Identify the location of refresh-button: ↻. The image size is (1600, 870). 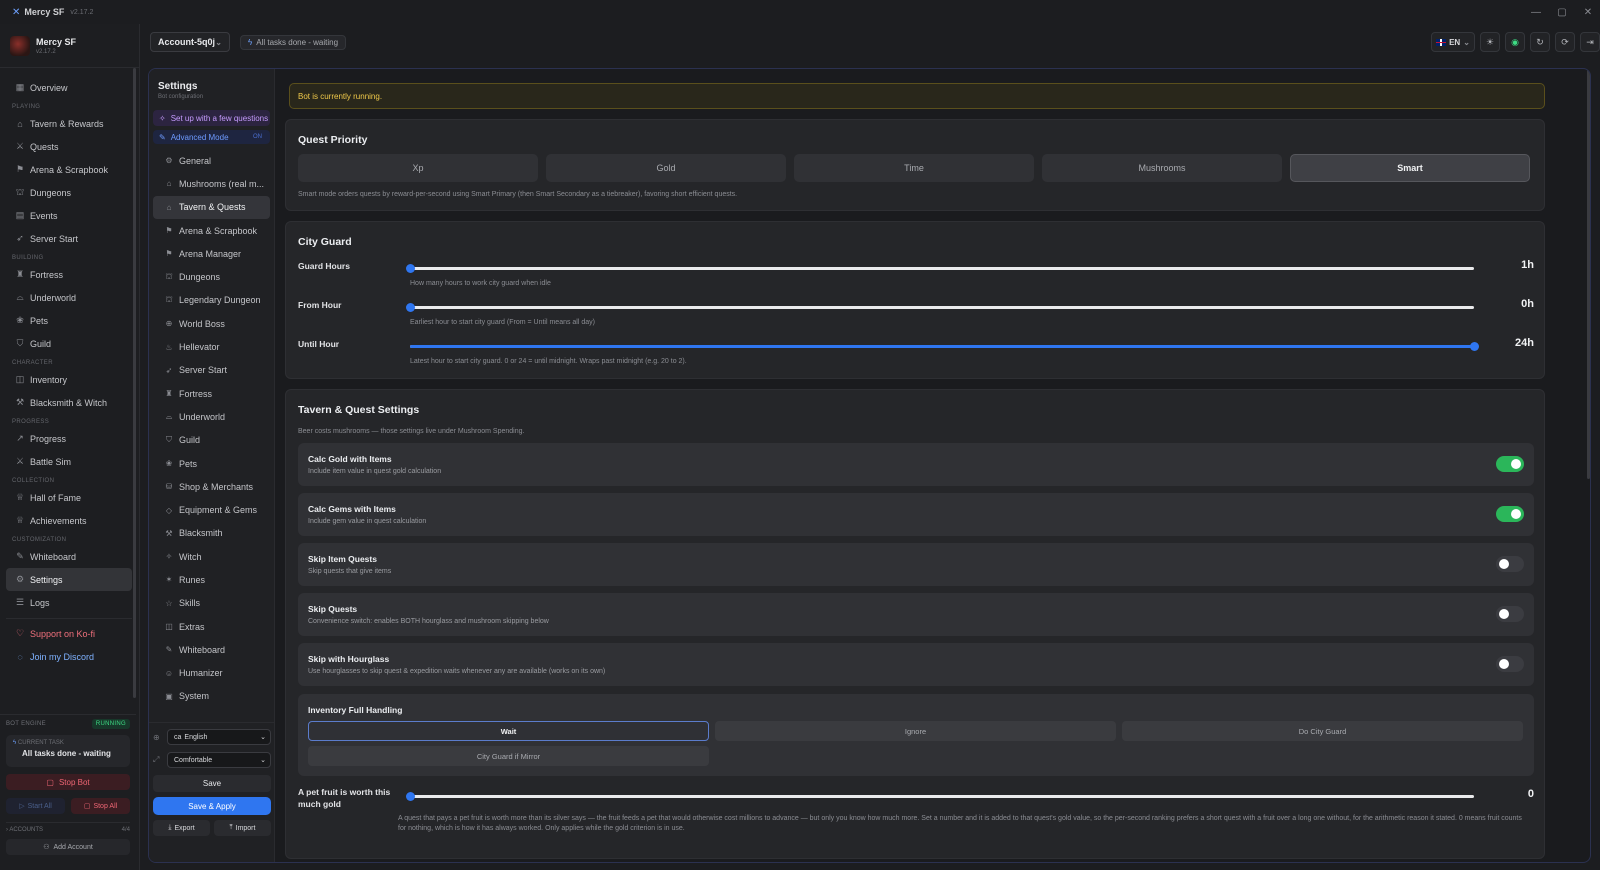
(1540, 42).